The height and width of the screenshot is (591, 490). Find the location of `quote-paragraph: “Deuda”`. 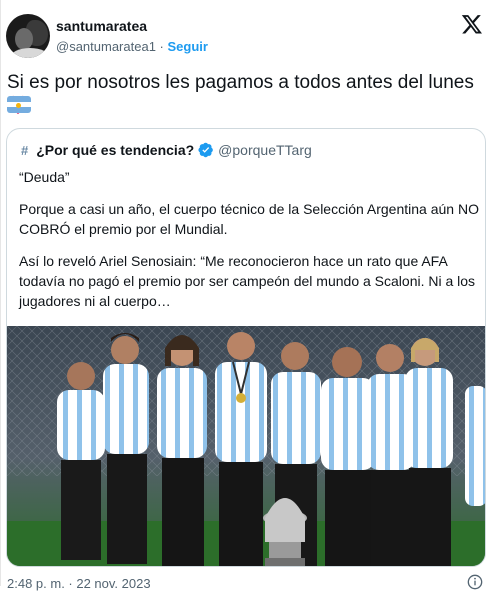

quote-paragraph: “Deuda” is located at coordinates (44, 177).